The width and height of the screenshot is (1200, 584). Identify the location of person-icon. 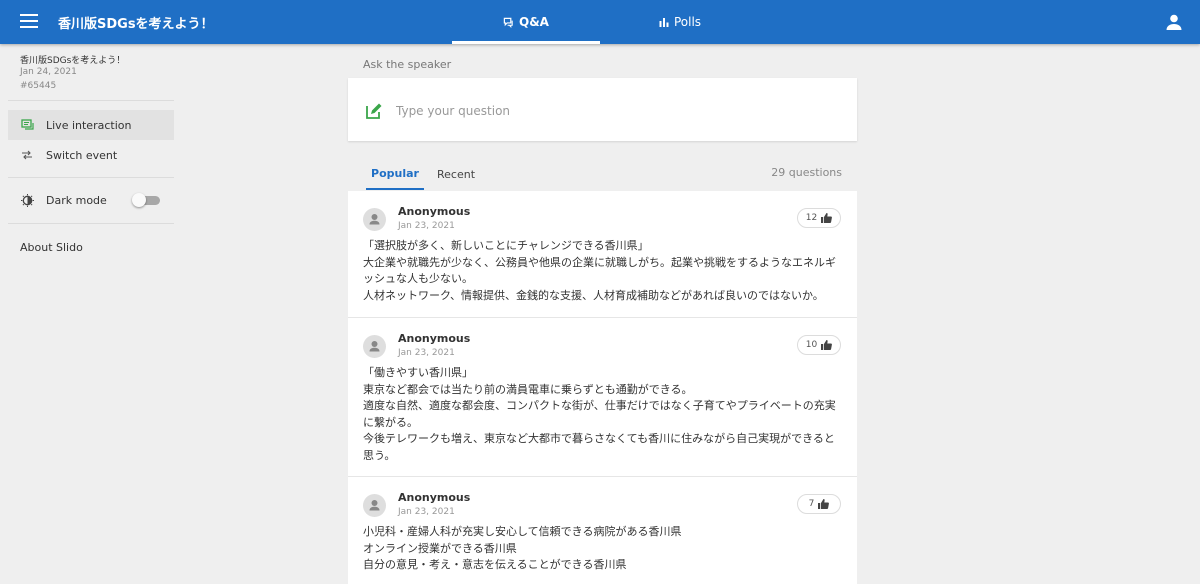
(1174, 22).